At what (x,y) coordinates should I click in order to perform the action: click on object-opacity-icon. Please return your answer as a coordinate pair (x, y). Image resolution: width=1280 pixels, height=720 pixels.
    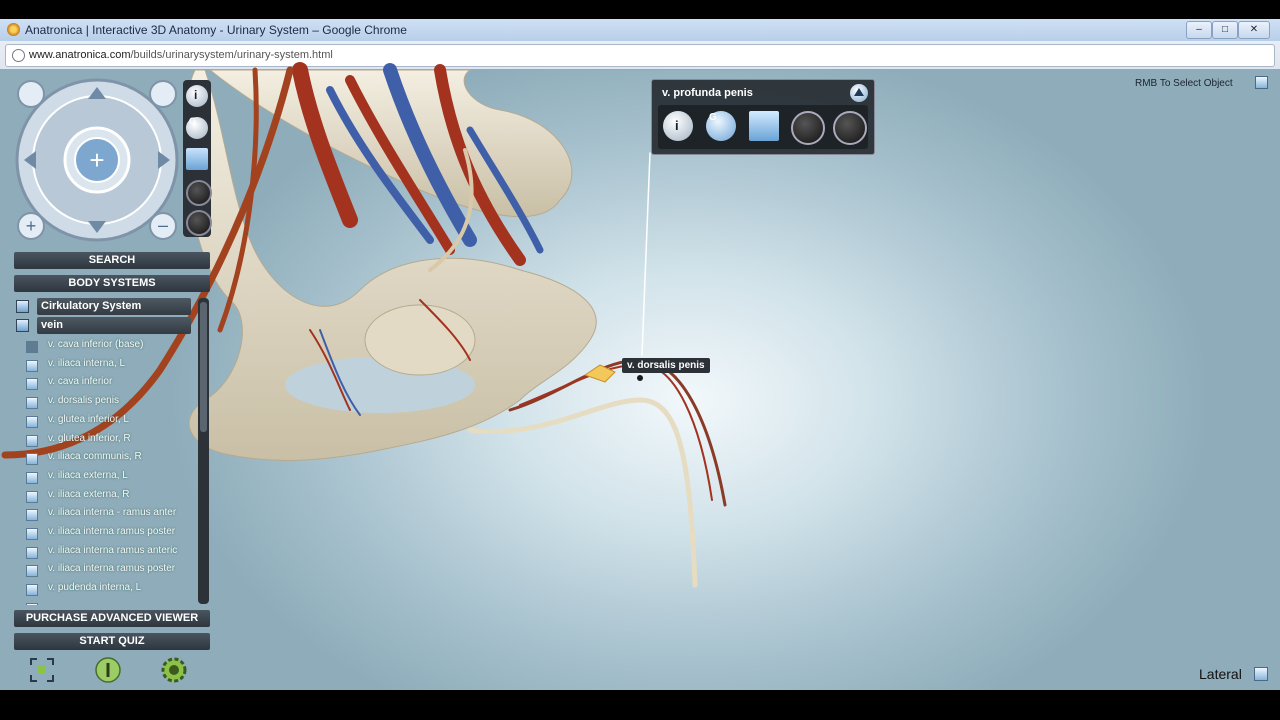
    Looking at the image, I should click on (764, 126).